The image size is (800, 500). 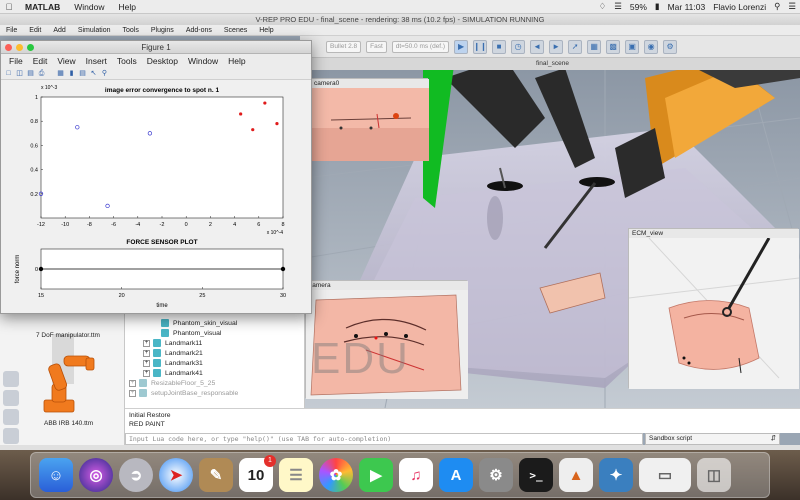 What do you see at coordinates (575, 46) in the screenshot?
I see `thread-rendering-icon: ➚` at bounding box center [575, 46].